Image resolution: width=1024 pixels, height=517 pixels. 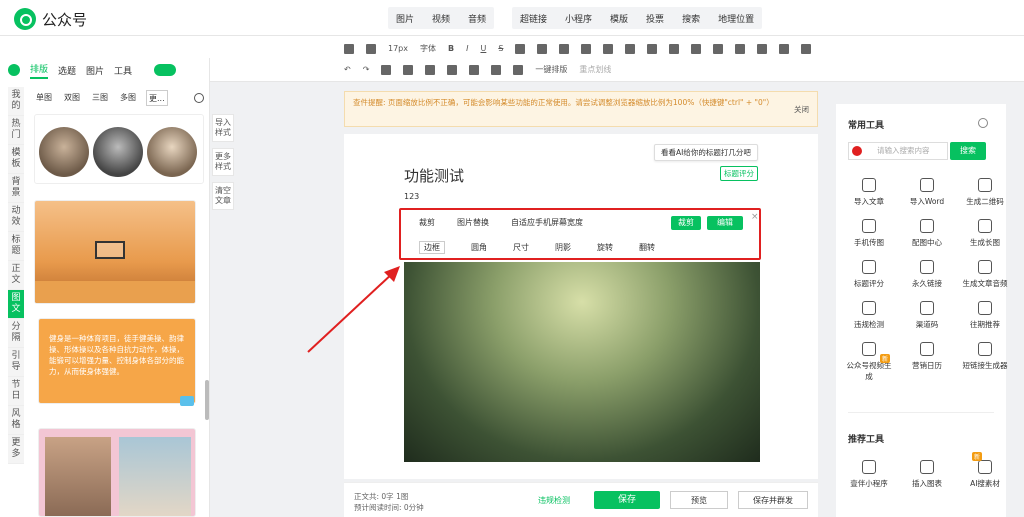 What do you see at coordinates (699, 500) in the screenshot?
I see `preview-button: 预览` at bounding box center [699, 500].